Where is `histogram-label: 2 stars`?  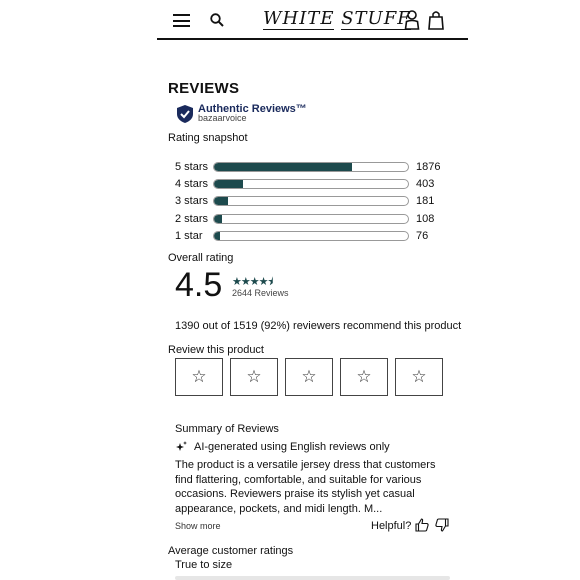
histogram-label: 2 stars is located at coordinates (192, 219).